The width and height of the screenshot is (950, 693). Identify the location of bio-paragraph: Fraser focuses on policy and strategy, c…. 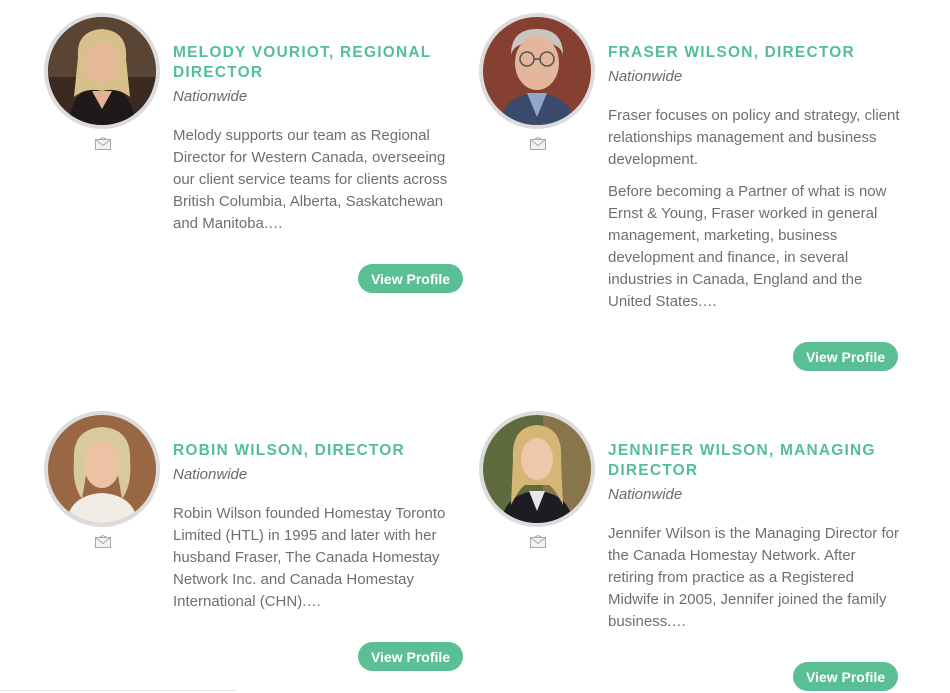
(754, 137).